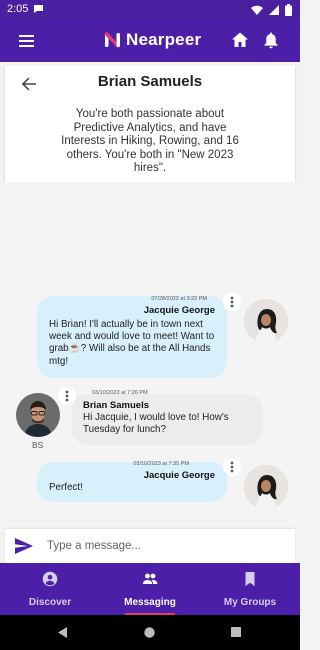 The width and height of the screenshot is (320, 650). Describe the element at coordinates (38, 445) in the screenshot. I see `avatar-initials: BS` at that location.